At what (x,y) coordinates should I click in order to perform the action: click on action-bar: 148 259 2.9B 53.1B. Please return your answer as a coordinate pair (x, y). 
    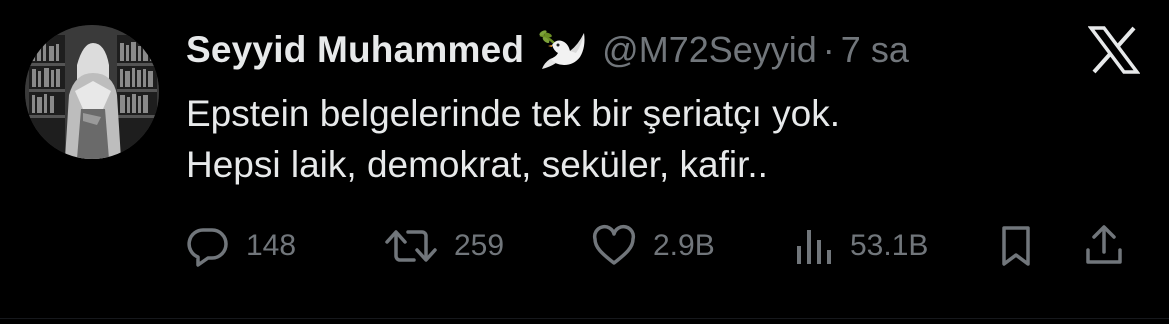
    Looking at the image, I should click on (666, 246).